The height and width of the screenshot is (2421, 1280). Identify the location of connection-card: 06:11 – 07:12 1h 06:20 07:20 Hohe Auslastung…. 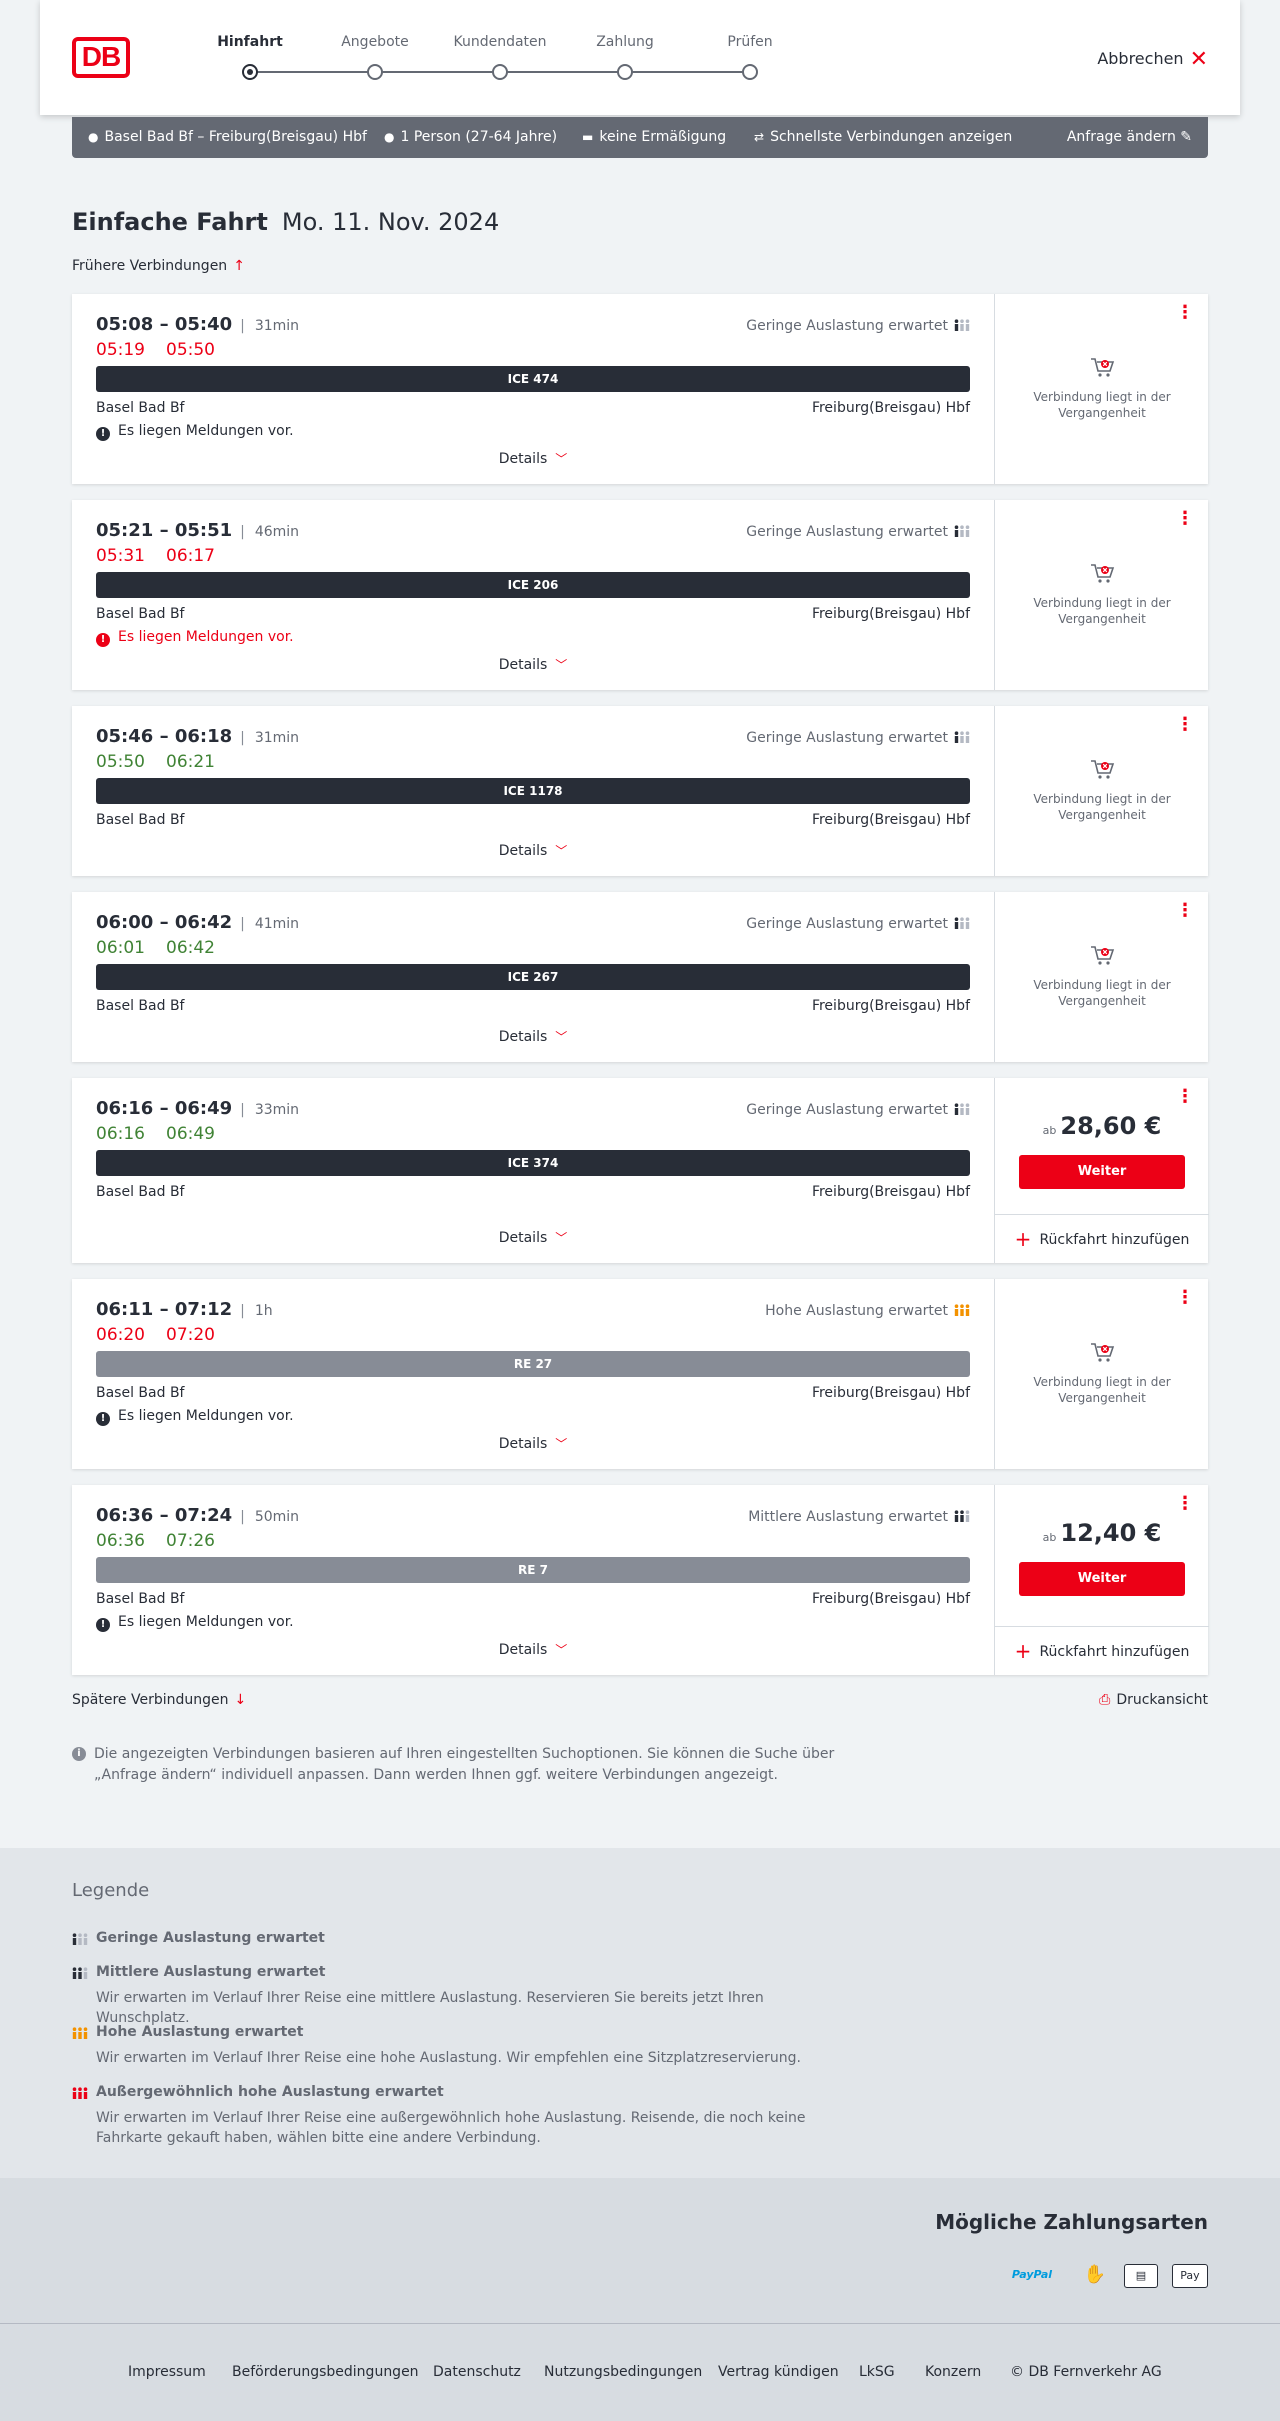
(640, 1374).